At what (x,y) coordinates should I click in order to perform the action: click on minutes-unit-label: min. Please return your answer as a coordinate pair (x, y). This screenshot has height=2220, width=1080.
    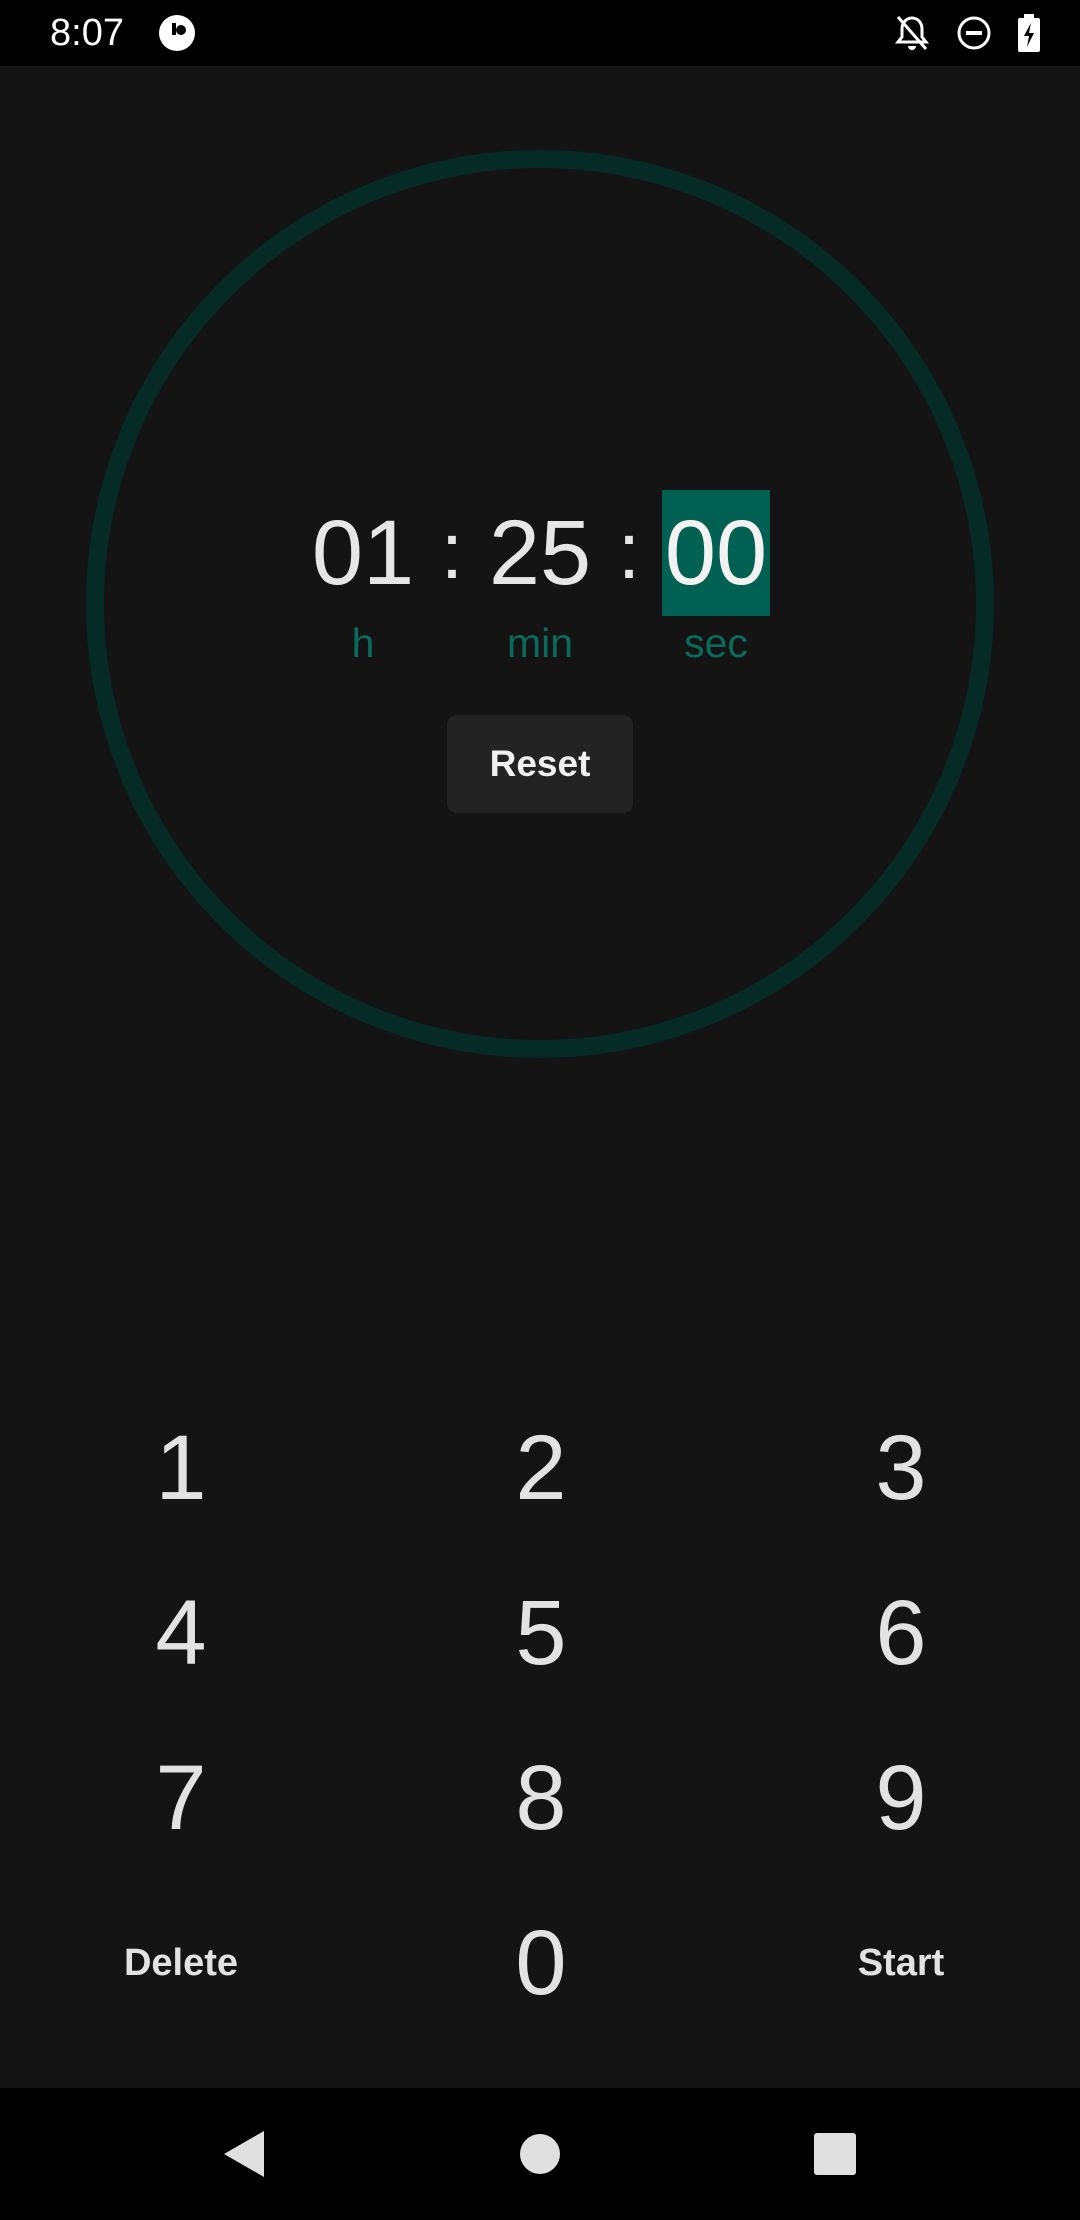
    Looking at the image, I should click on (540, 643).